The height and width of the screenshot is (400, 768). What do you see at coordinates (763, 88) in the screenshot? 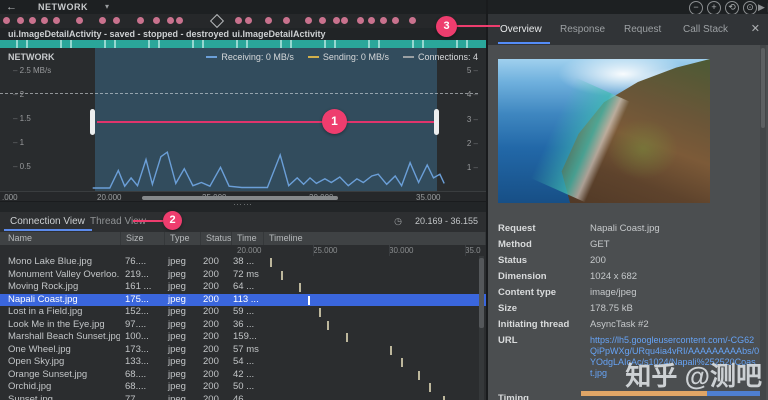
I see `panel-scrollbar-thumb` at bounding box center [763, 88].